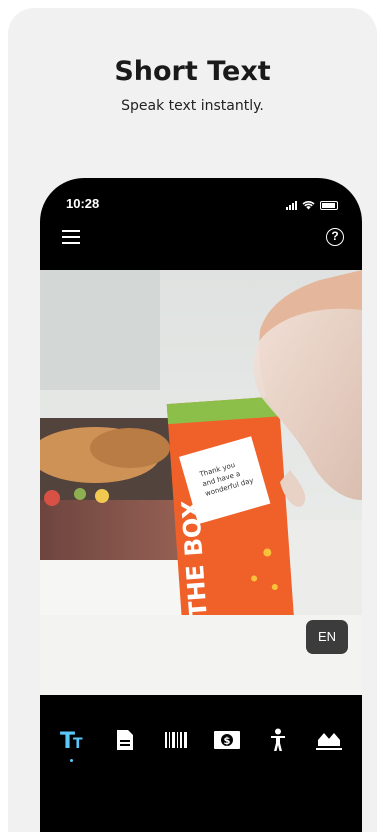 The image size is (385, 832). I want to click on language-button: EN, so click(327, 637).